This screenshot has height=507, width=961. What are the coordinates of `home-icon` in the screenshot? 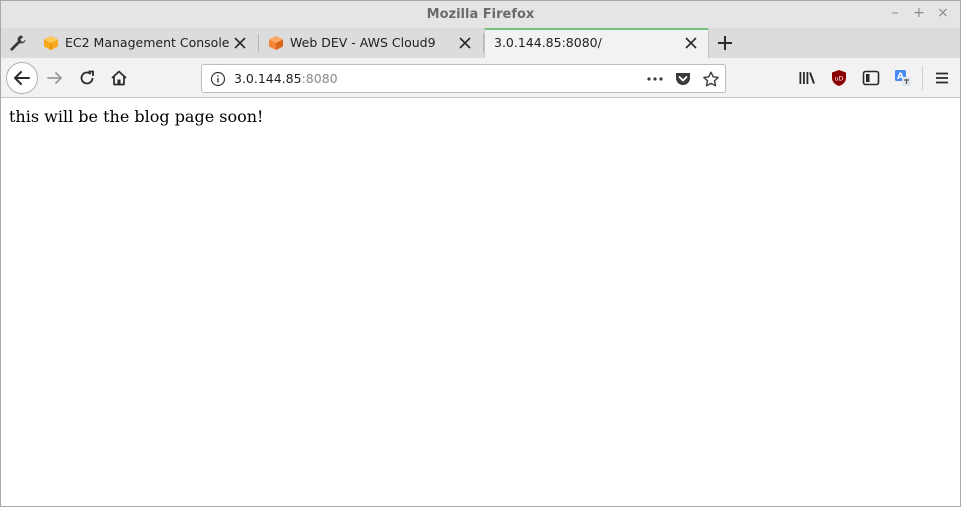 It's located at (119, 78).